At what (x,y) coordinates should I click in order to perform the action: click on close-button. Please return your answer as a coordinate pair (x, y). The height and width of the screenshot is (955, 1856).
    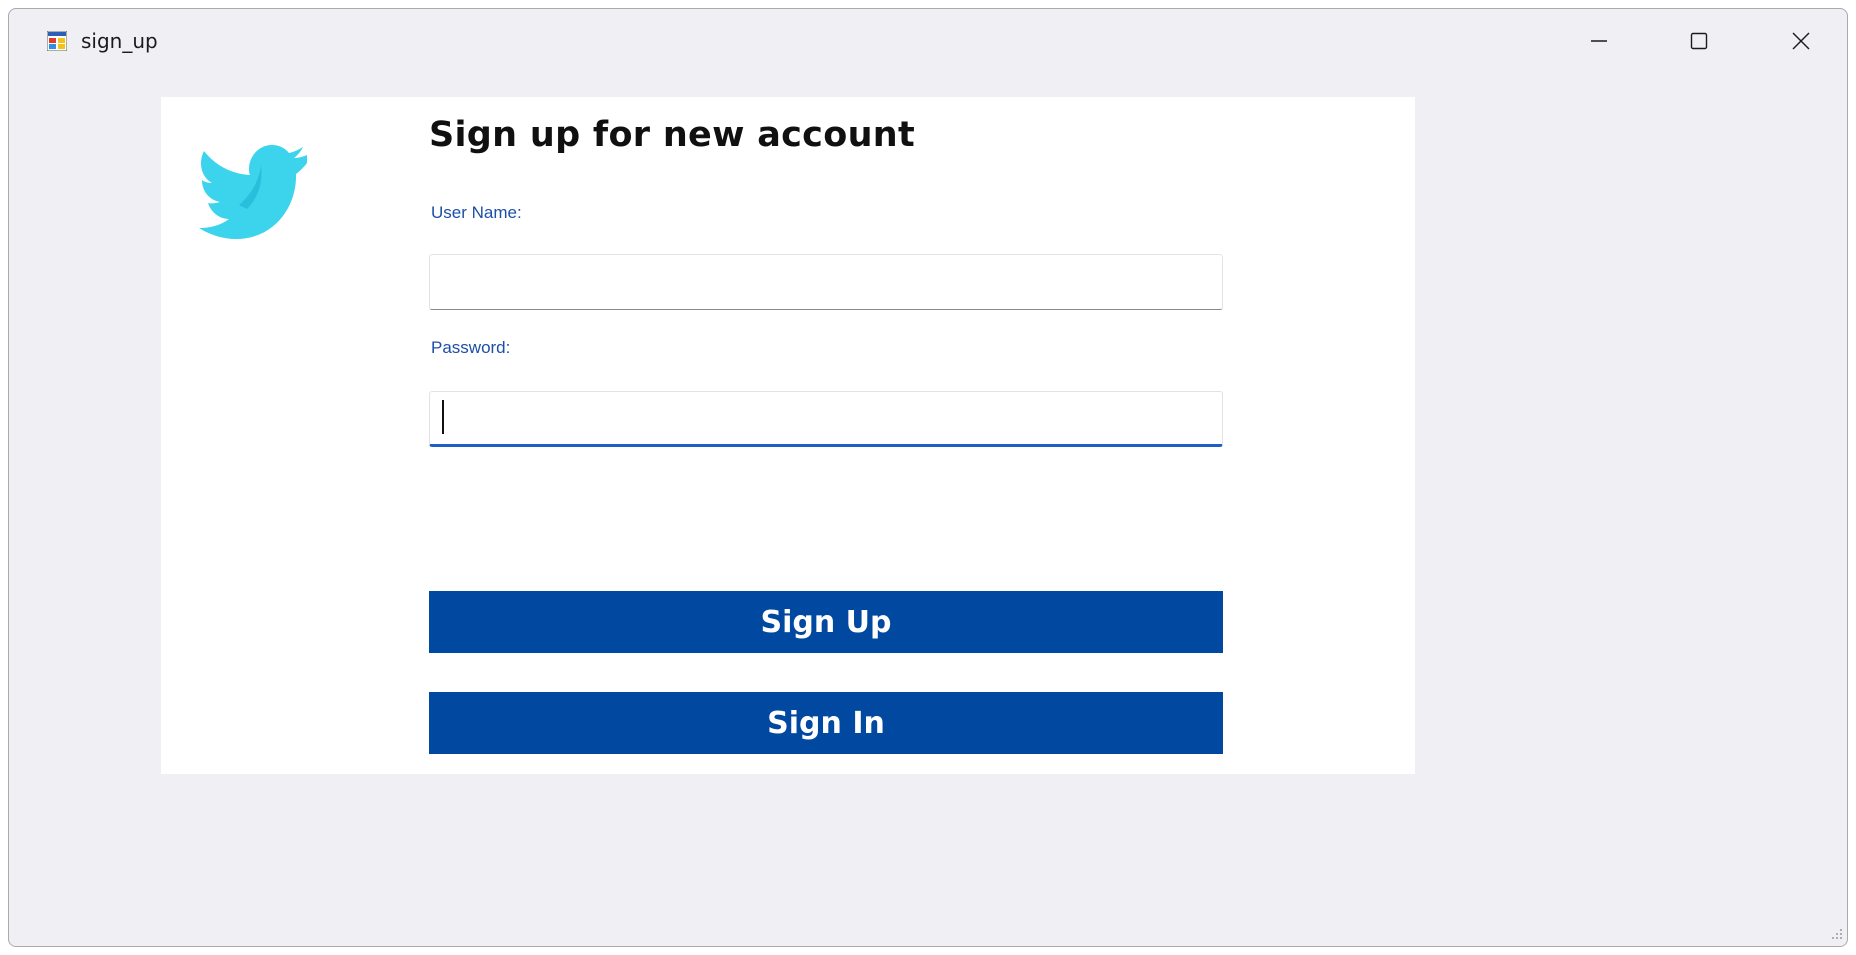
    Looking at the image, I should click on (1801, 41).